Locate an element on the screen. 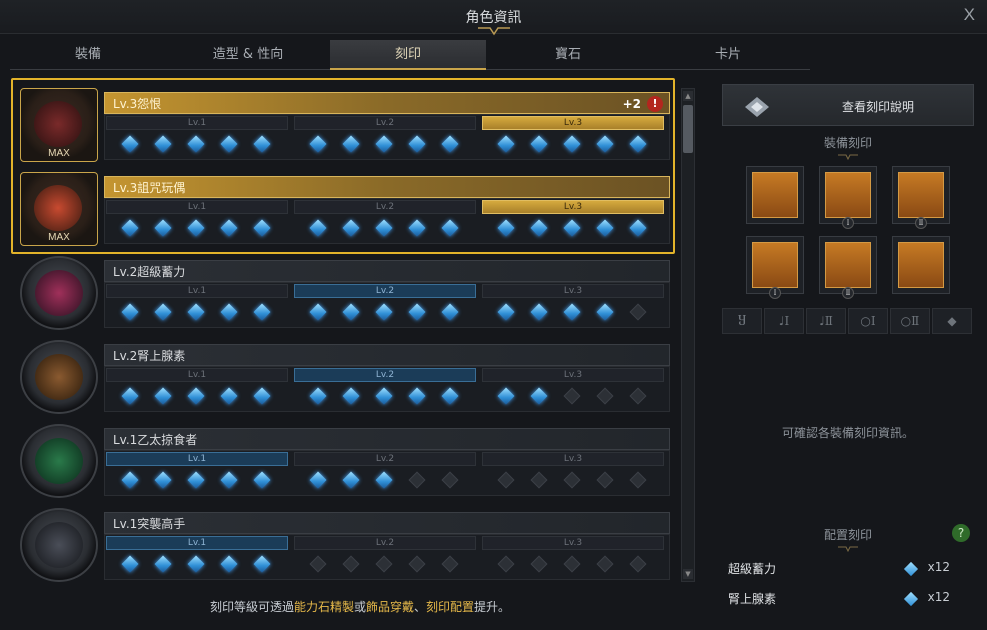 This screenshot has height=630, width=987. equip-slot-earring-1: Ⅰ is located at coordinates (848, 197).